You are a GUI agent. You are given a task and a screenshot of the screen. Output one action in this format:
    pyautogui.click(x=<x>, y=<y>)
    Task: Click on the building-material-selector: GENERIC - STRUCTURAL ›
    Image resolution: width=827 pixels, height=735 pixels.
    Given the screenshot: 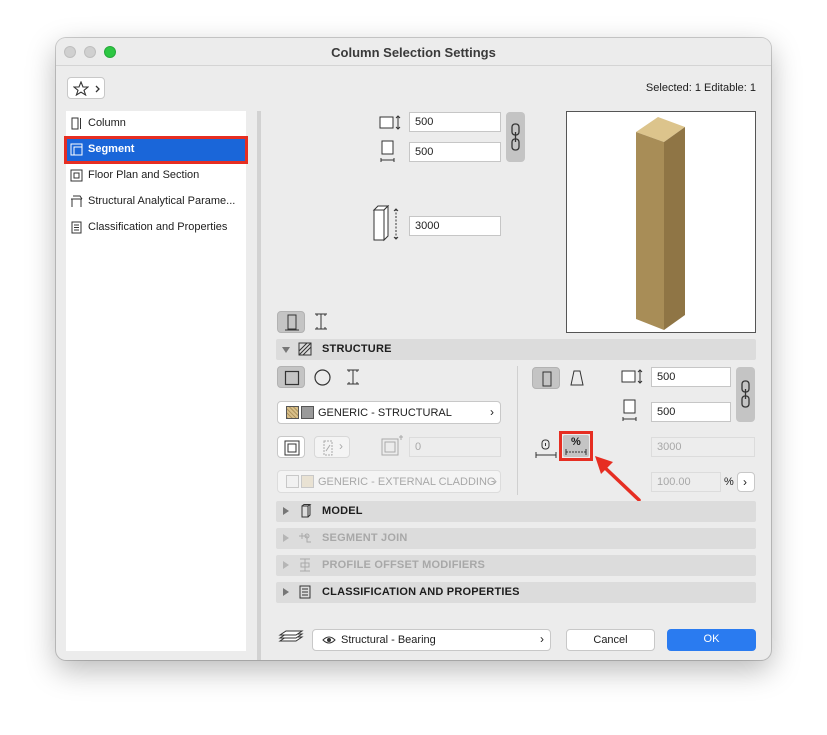 What is the action you would take?
    pyautogui.click(x=389, y=412)
    